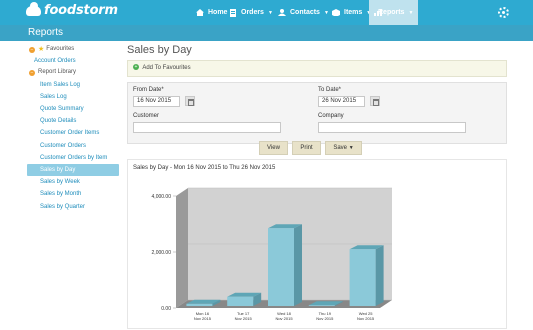  Describe the element at coordinates (57, 72) in the screenshot. I see `sidebar-report-library-label: Report Library` at that location.